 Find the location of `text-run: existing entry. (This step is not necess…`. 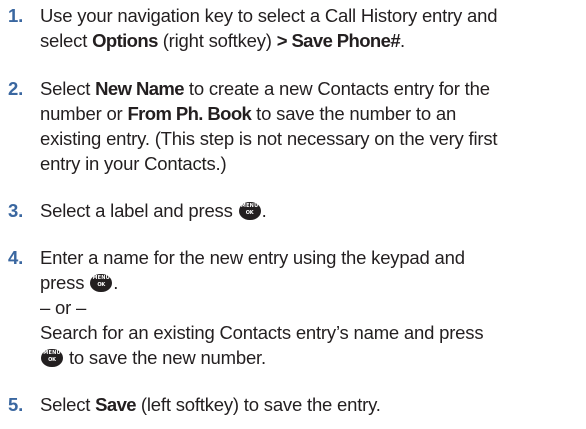

text-run: existing entry. (This step is not necess… is located at coordinates (269, 138).